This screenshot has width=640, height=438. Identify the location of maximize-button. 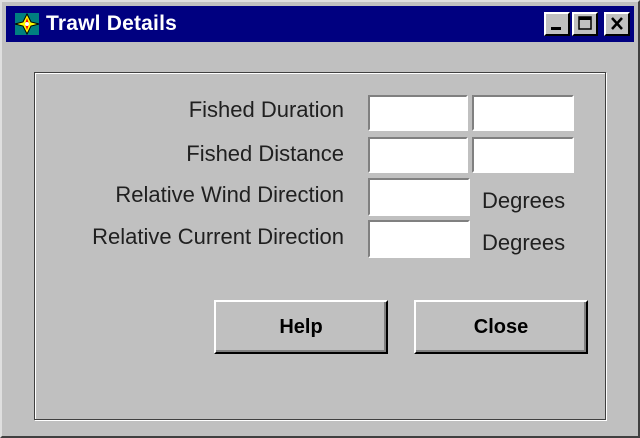
(585, 24).